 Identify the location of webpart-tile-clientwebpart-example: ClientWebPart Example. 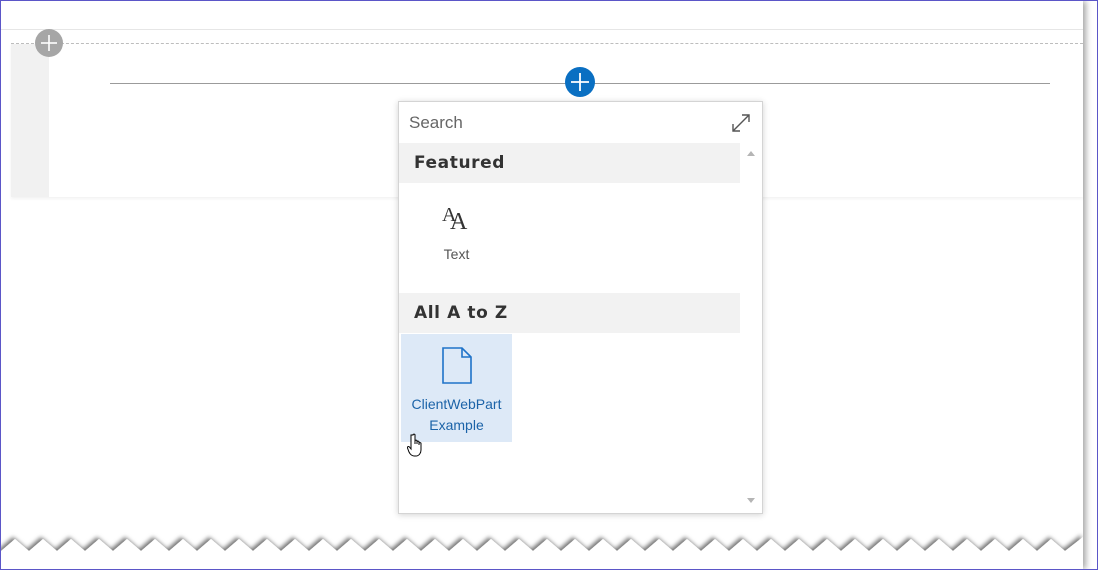
(456, 388).